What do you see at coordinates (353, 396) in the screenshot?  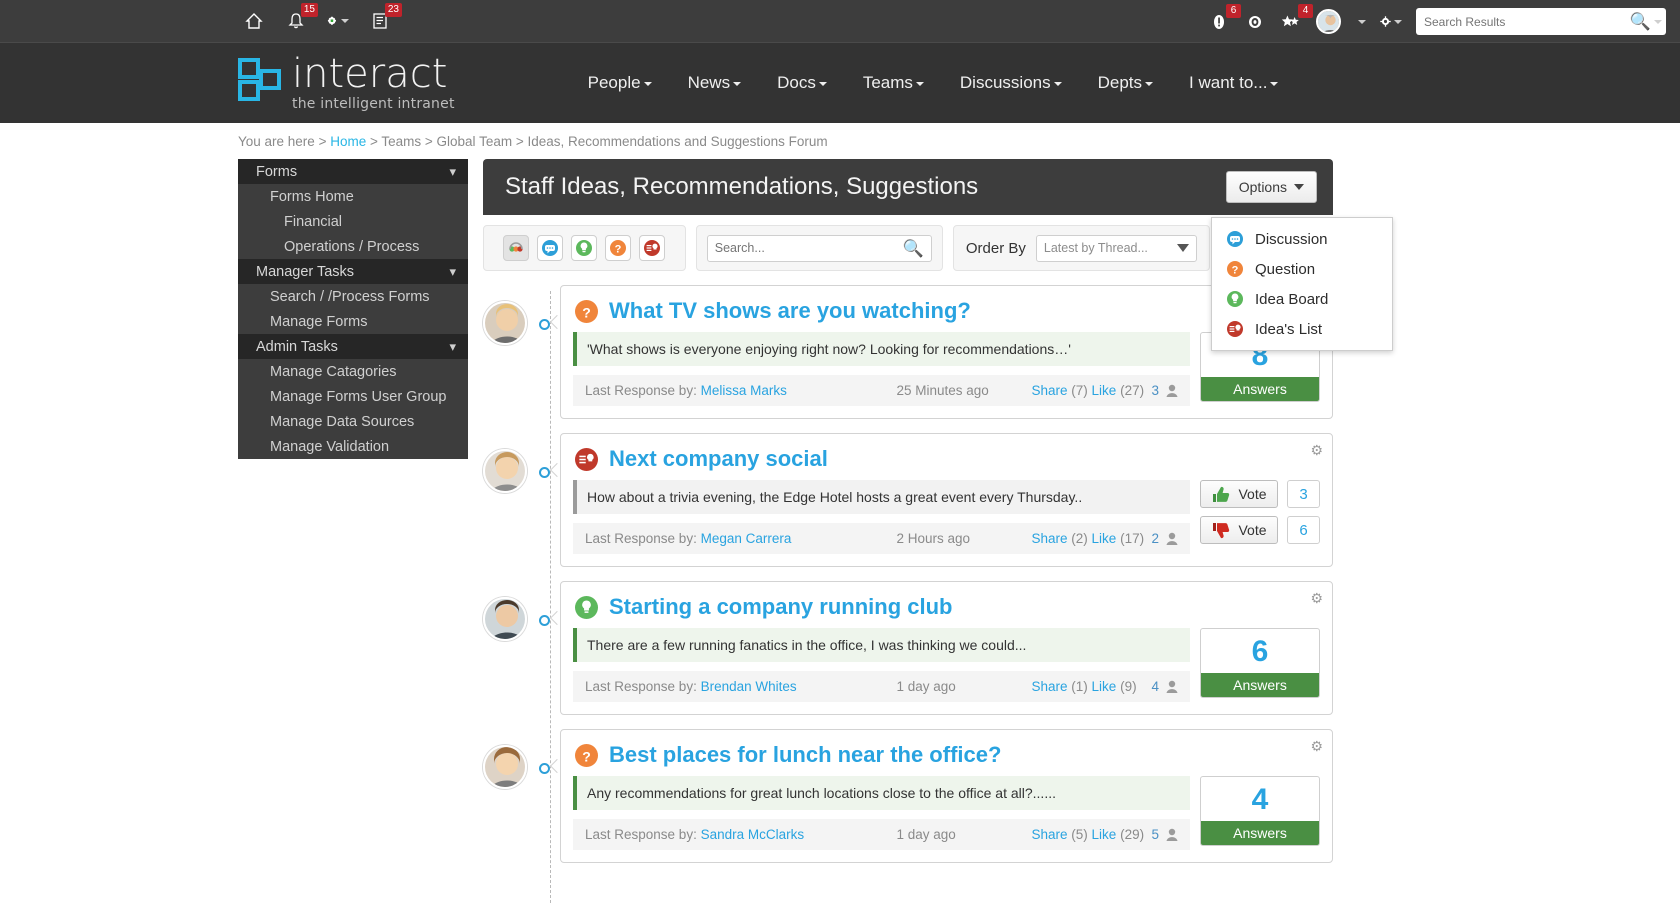 I see `sidebar-item-manage-forms-user-group: Manage Forms User Group` at bounding box center [353, 396].